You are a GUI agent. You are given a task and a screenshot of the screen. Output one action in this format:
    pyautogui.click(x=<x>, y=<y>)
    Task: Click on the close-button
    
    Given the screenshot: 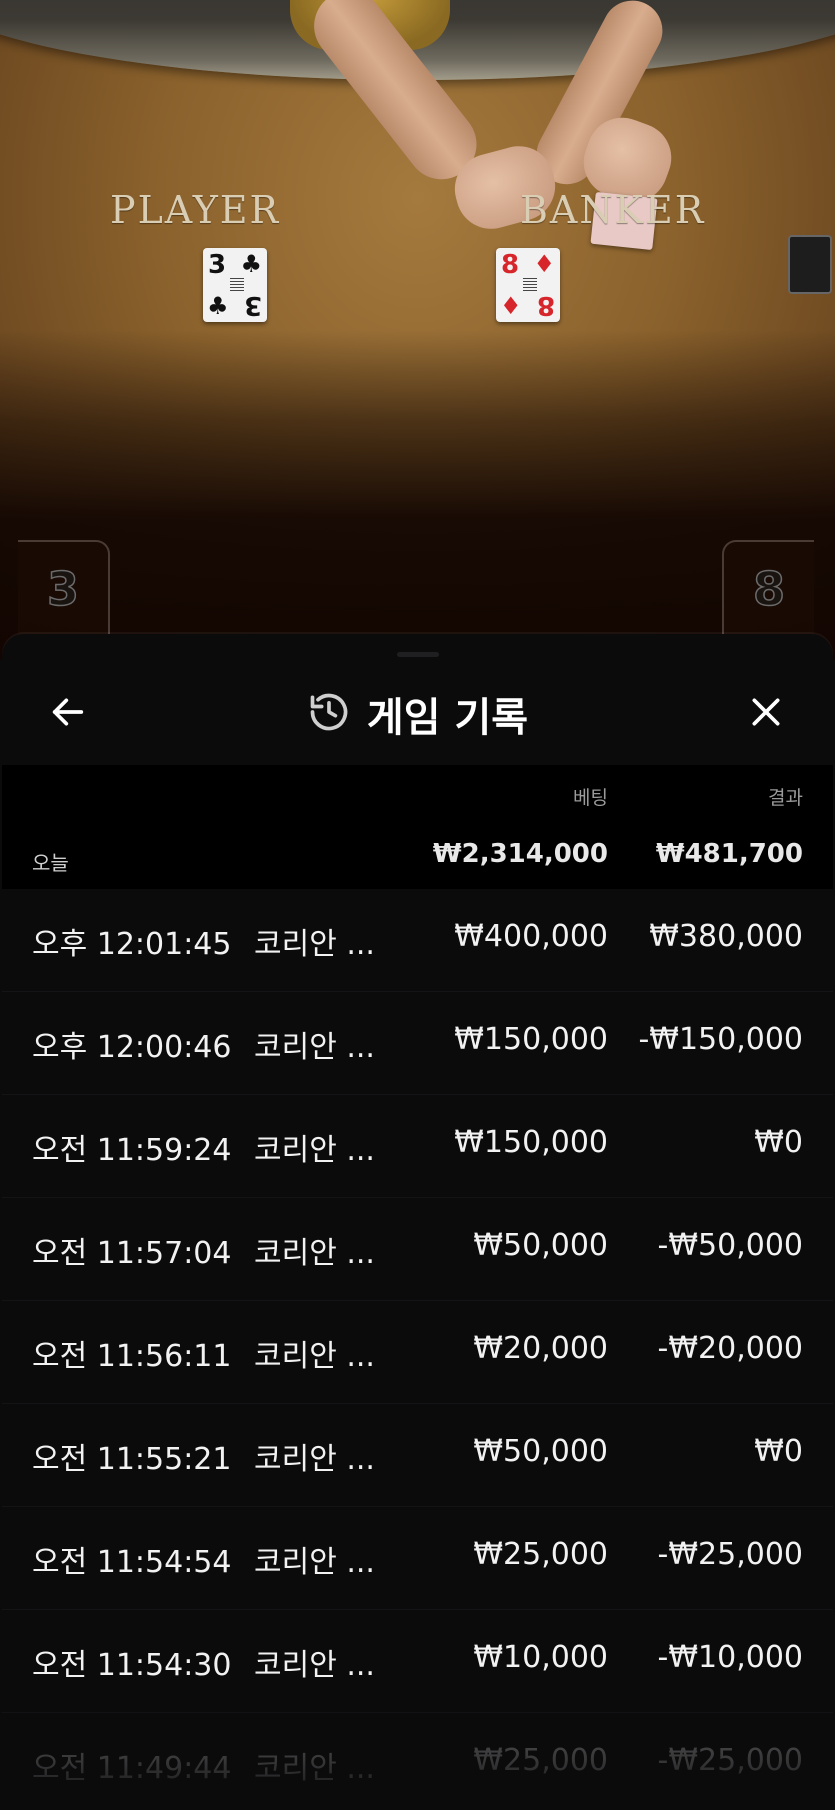 What is the action you would take?
    pyautogui.click(x=766, y=714)
    